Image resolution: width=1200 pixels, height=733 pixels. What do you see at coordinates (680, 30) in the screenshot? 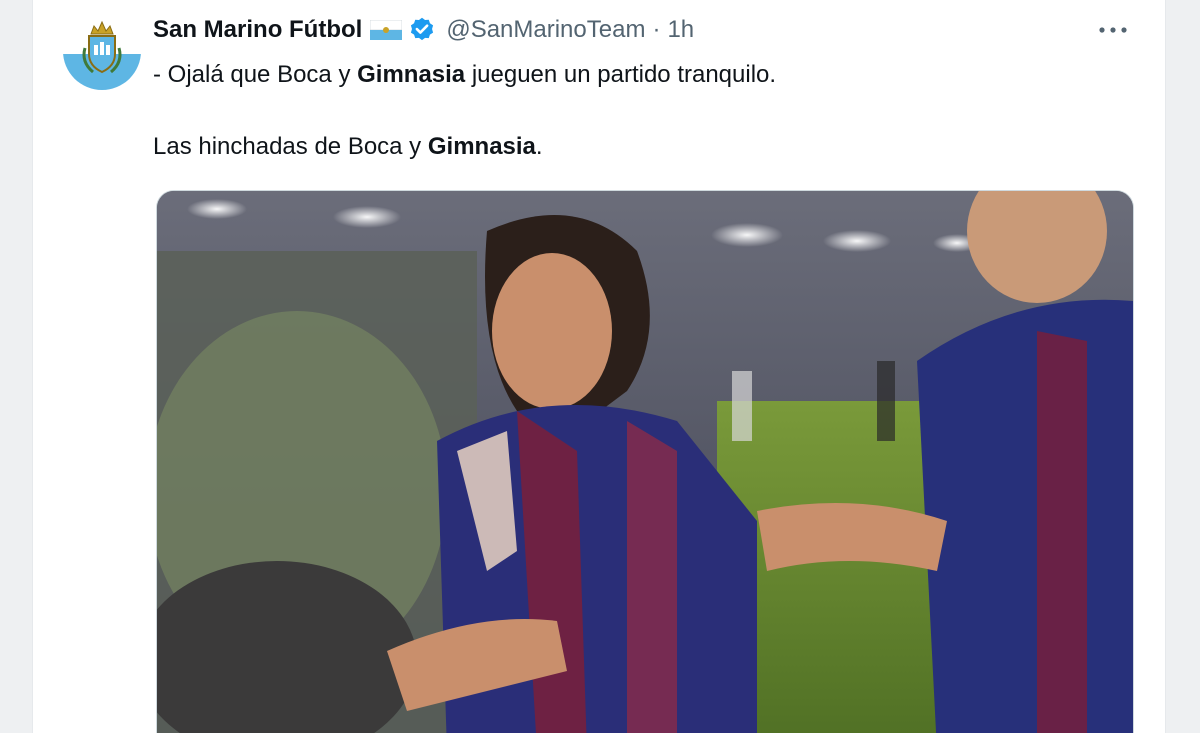
I see `tweet-timestamp: 1h` at bounding box center [680, 30].